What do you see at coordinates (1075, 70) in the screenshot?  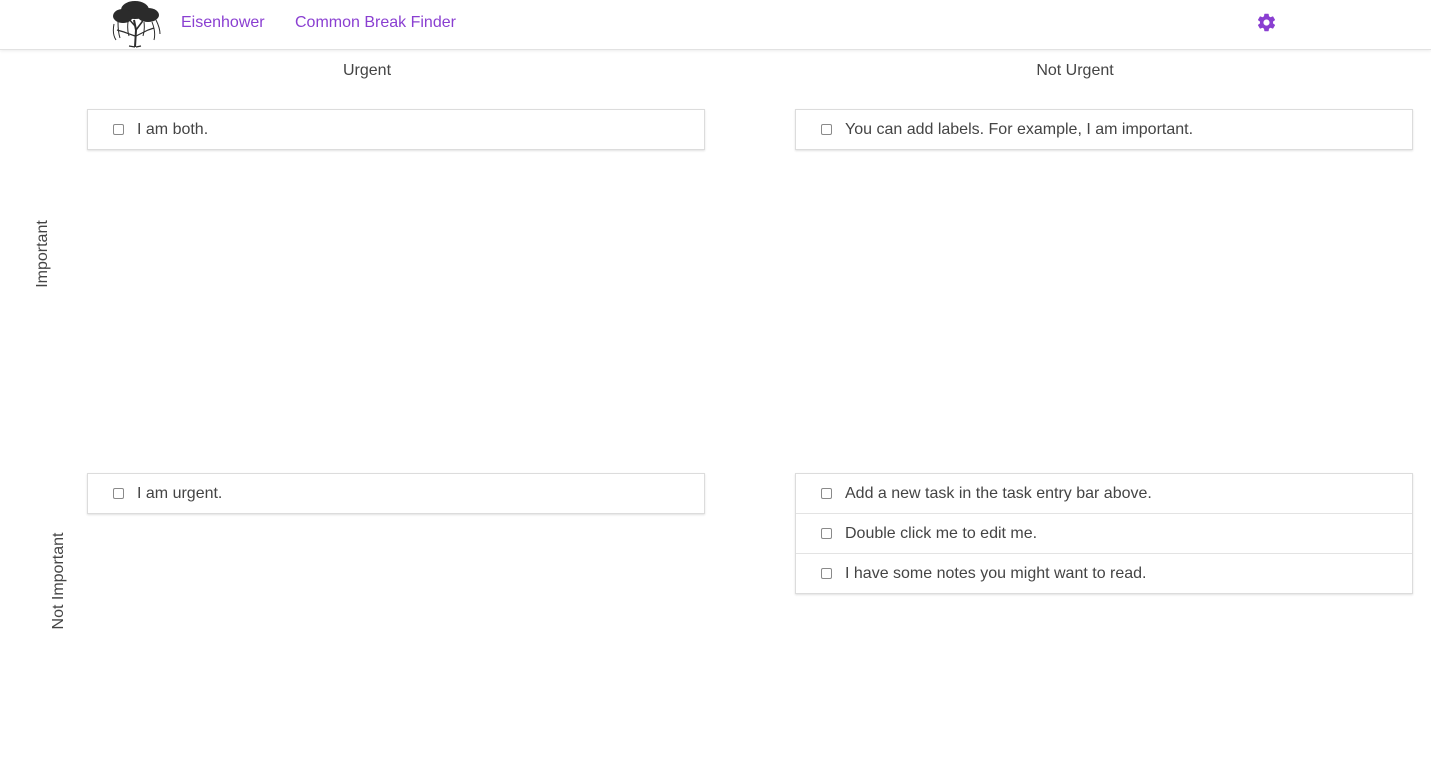 I see `column-header-not-urgent: Not Urgent` at bounding box center [1075, 70].